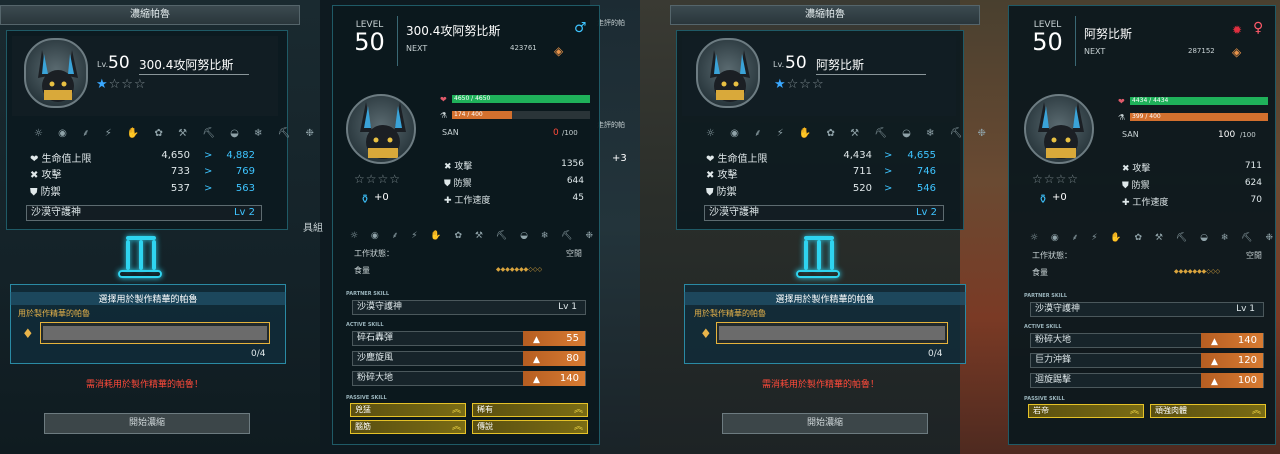 The image size is (1280, 454). What do you see at coordinates (142, 157) in the screenshot?
I see `stat-hp: ❤ 生命值上限 4,650 >4,882` at bounding box center [142, 157].